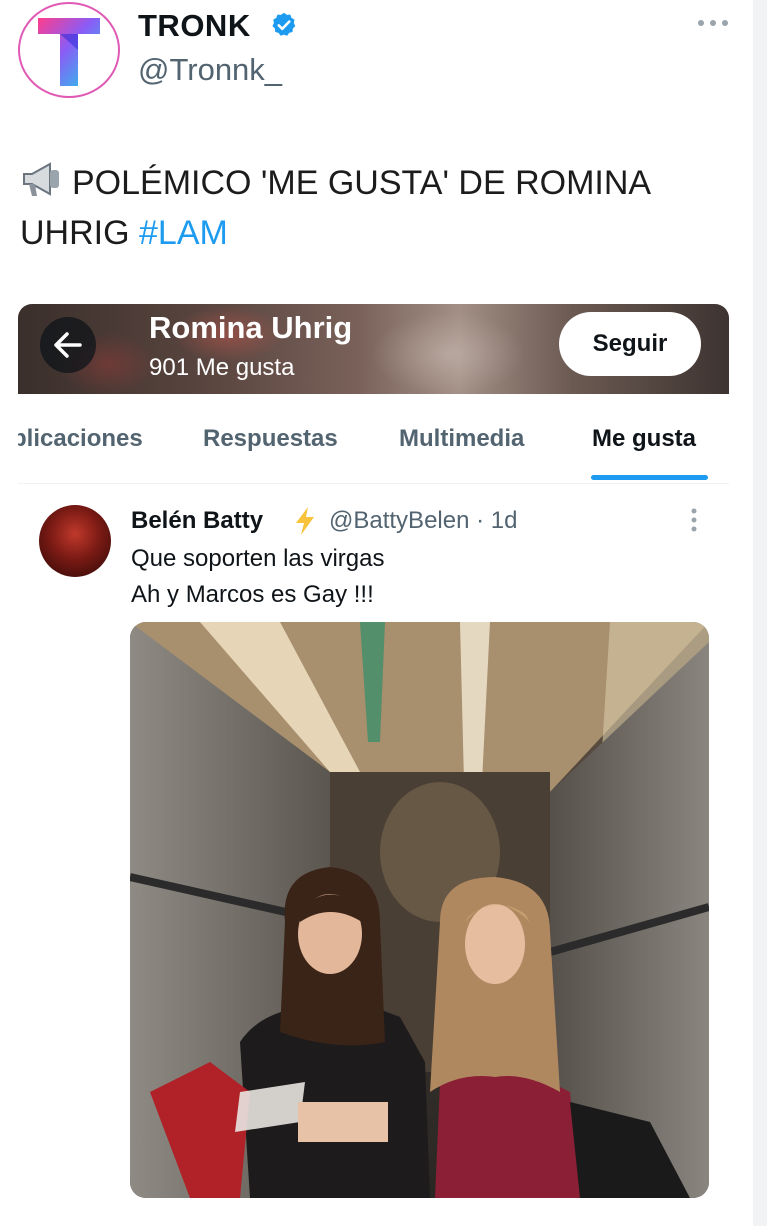 The width and height of the screenshot is (767, 1226). Describe the element at coordinates (183, 233) in the screenshot. I see `hashtag-link: #LAM` at that location.